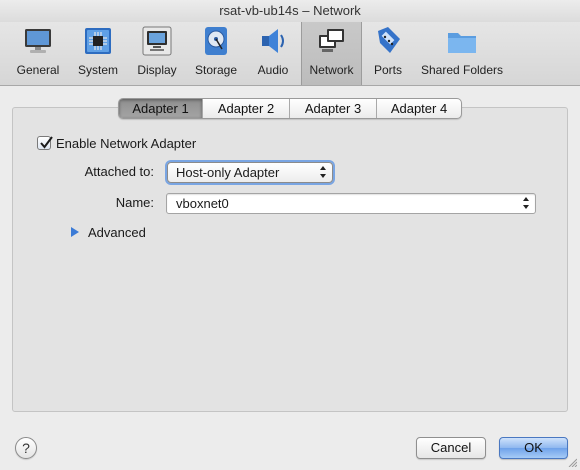 This screenshot has width=580, height=470. What do you see at coordinates (117, 232) in the screenshot?
I see `advanced-label: Advanced` at bounding box center [117, 232].